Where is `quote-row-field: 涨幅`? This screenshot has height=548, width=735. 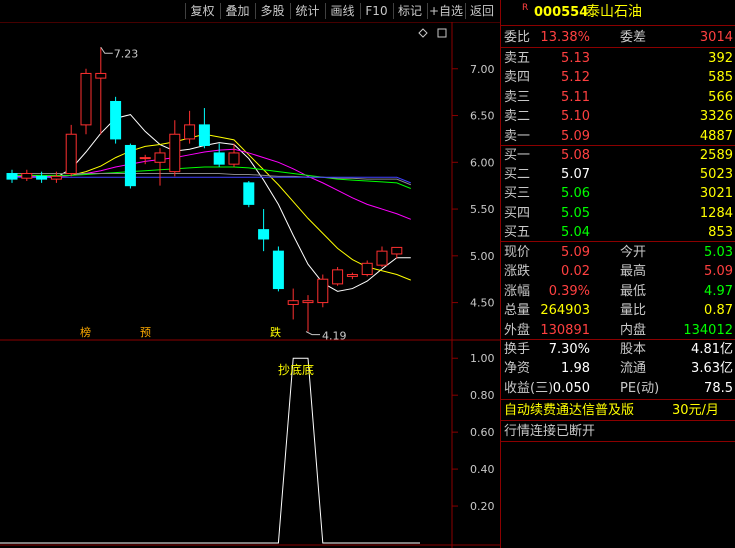 quote-row-field: 涨幅 is located at coordinates (517, 291).